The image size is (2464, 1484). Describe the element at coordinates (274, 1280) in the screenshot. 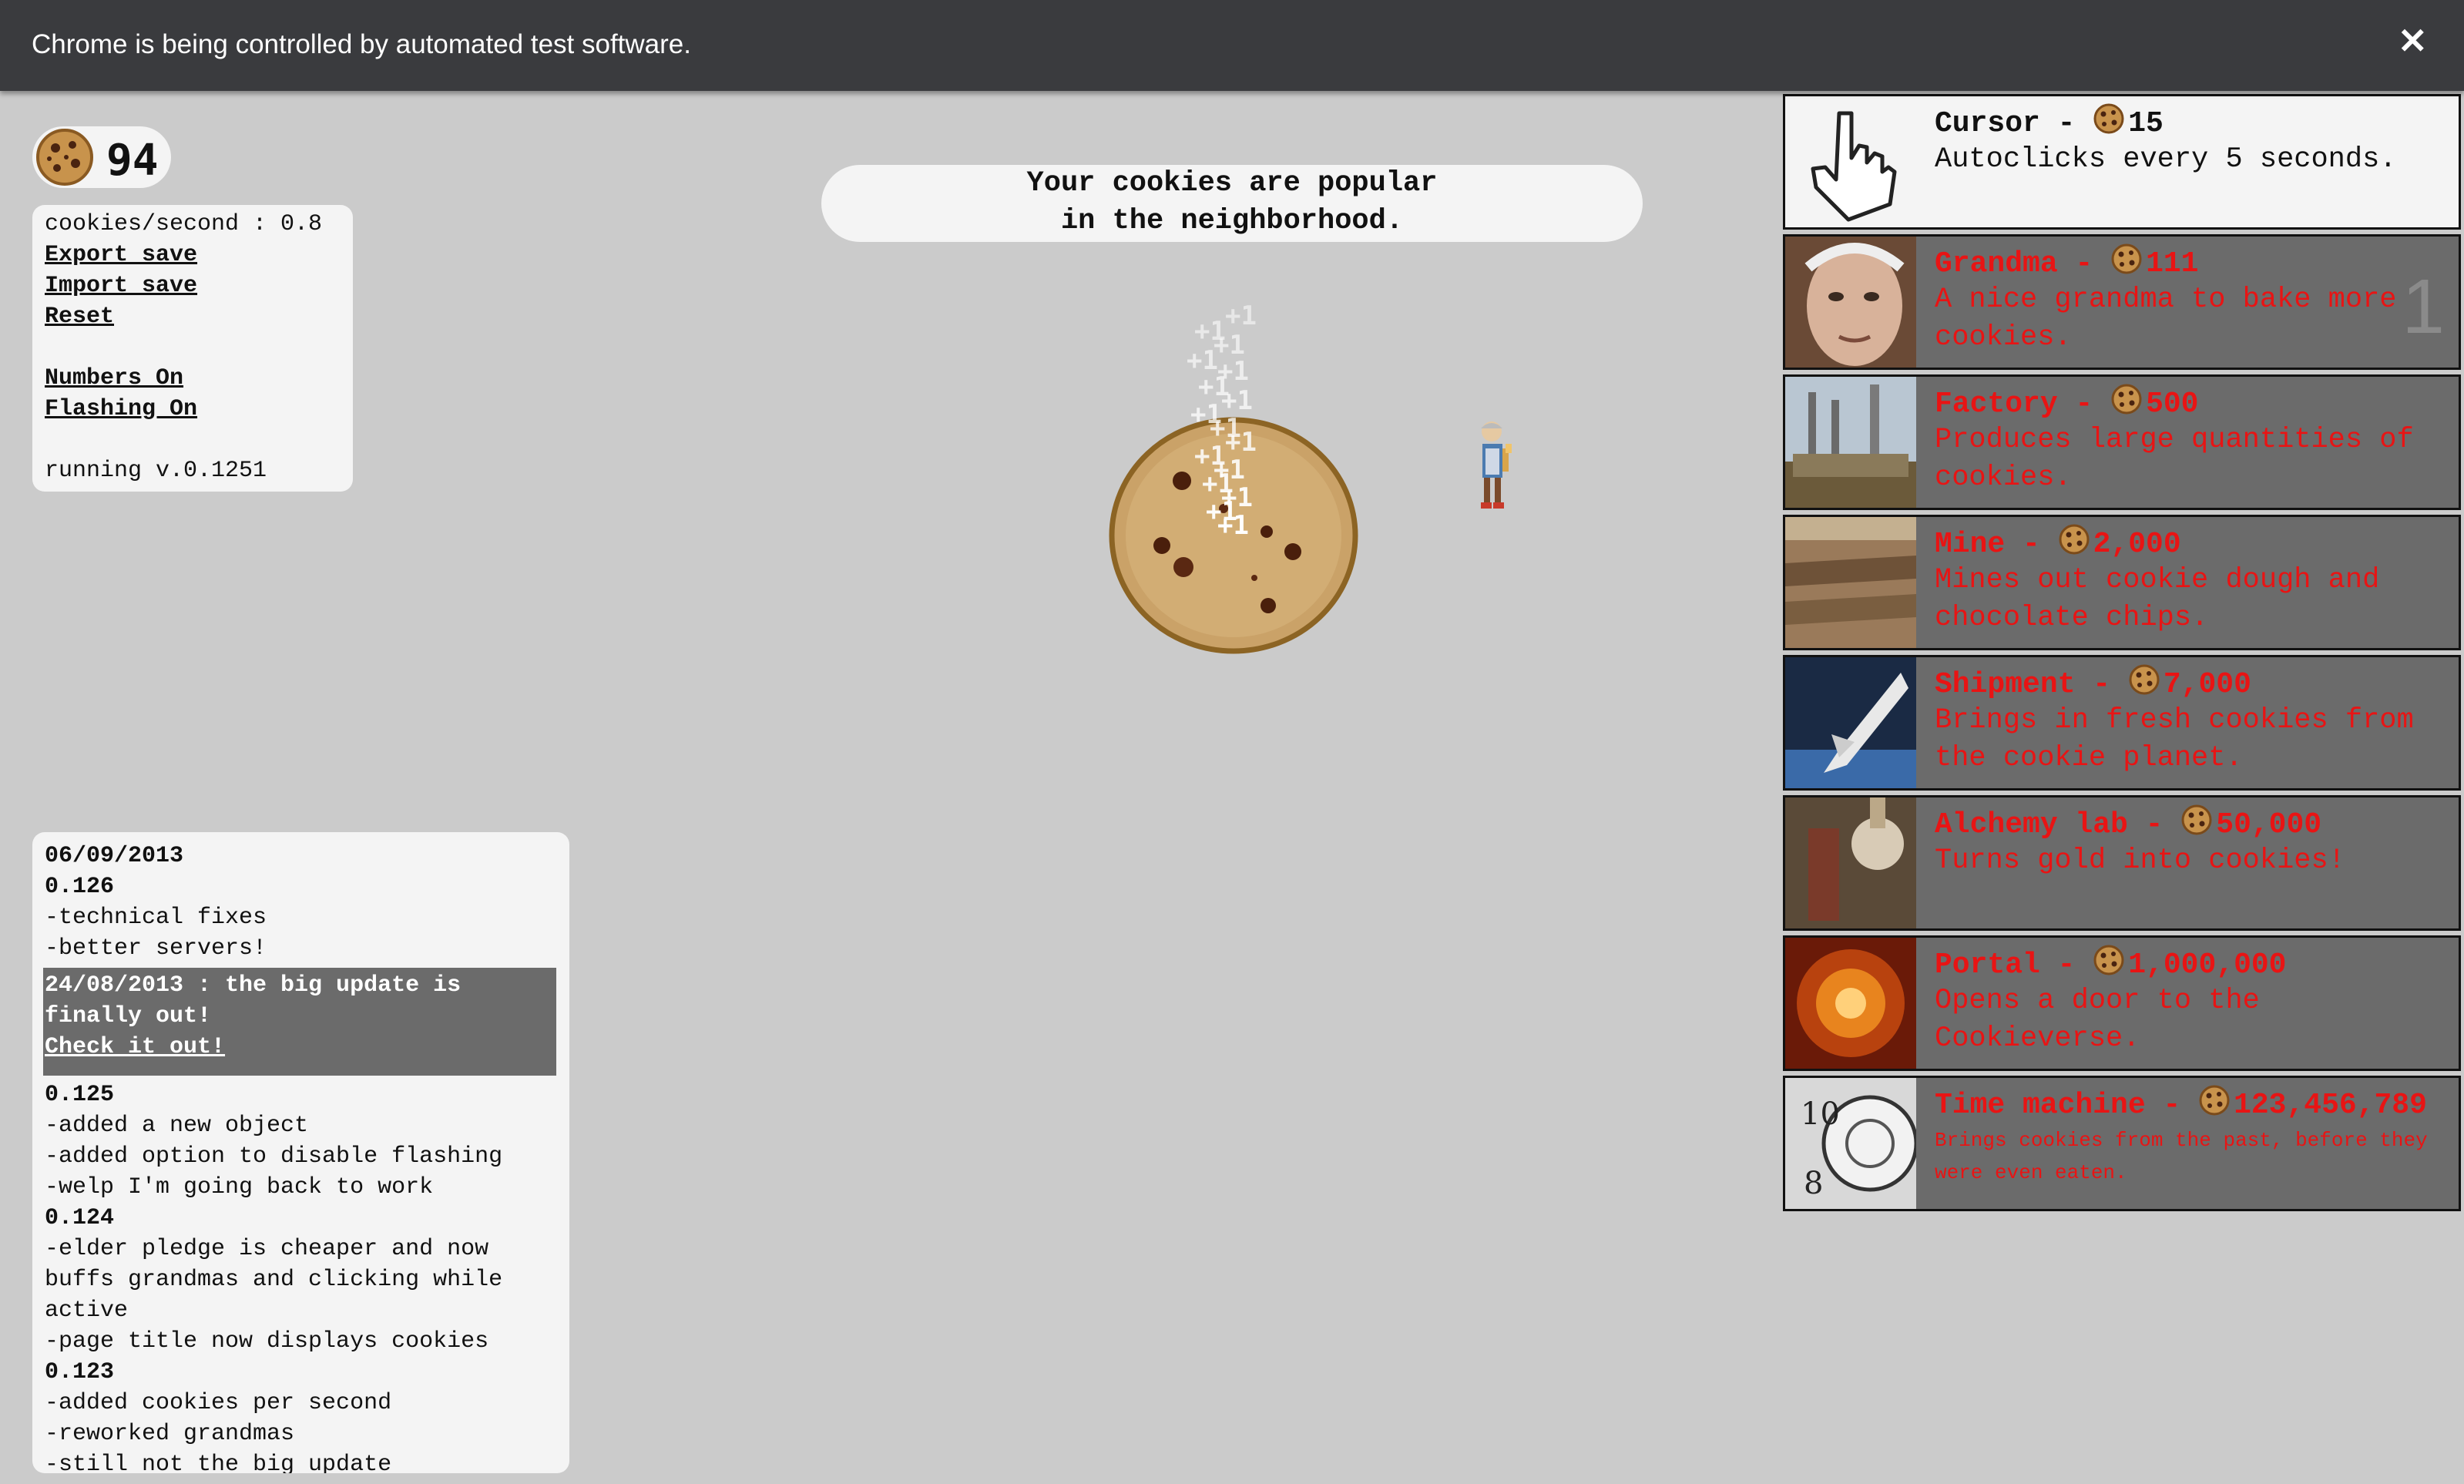

I see `changelog-line: buffs grandmas and clicking while` at that location.